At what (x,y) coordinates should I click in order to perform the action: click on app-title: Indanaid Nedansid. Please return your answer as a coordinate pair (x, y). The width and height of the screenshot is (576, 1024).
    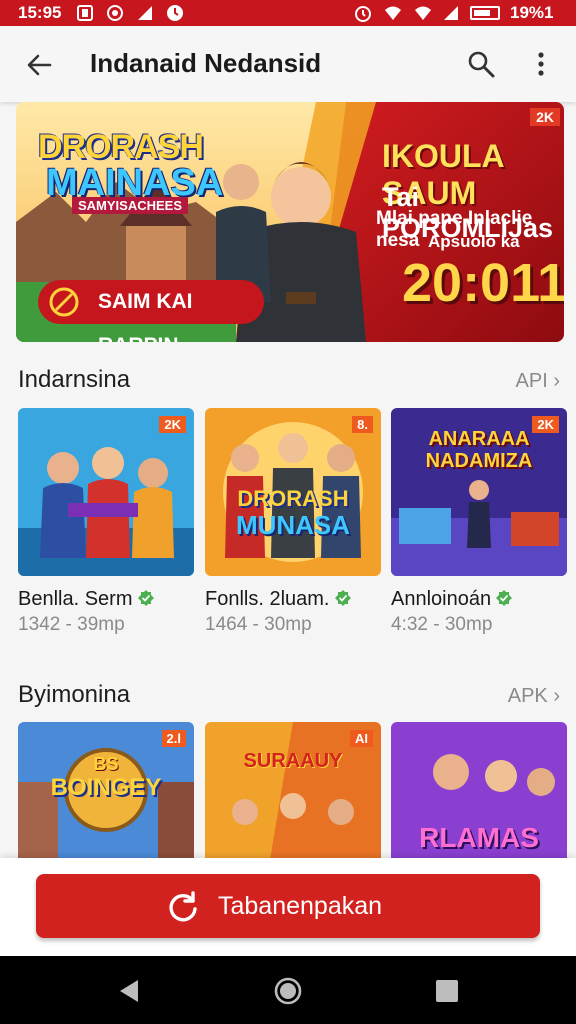
    Looking at the image, I should click on (206, 63).